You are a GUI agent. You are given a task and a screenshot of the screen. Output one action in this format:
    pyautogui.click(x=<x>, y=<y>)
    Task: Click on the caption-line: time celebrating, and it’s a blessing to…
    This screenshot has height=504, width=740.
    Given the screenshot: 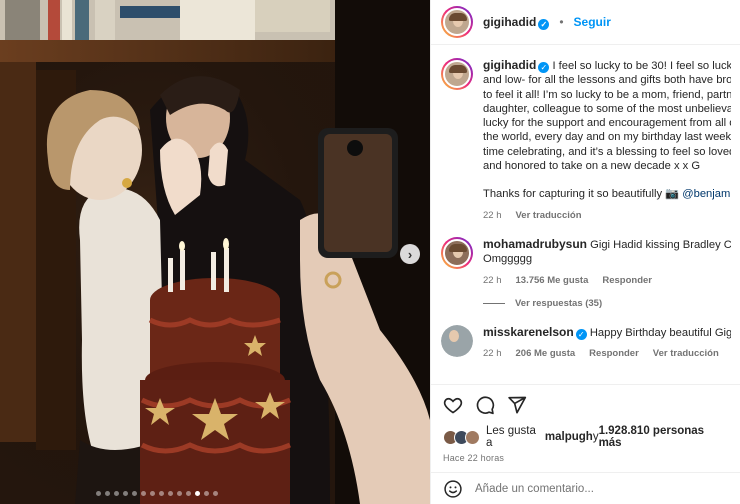 What is the action you would take?
    pyautogui.click(x=607, y=151)
    